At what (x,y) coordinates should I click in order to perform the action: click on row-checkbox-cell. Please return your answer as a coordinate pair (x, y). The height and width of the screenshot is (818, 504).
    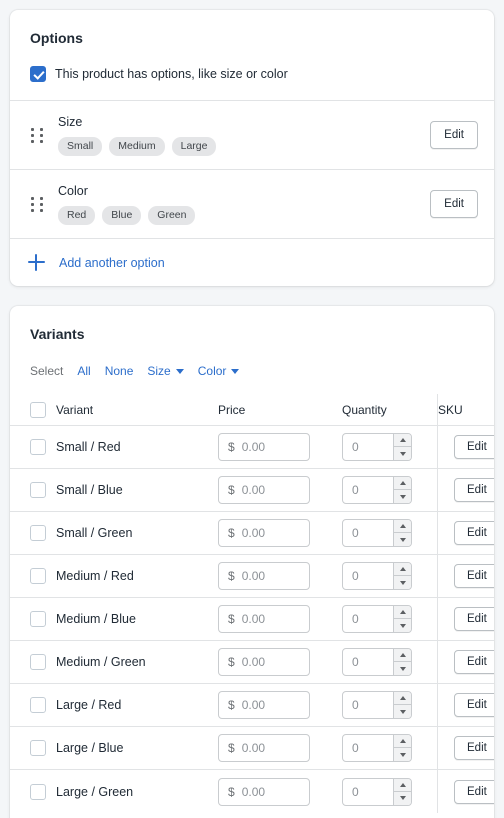
    Looking at the image, I should click on (33, 490).